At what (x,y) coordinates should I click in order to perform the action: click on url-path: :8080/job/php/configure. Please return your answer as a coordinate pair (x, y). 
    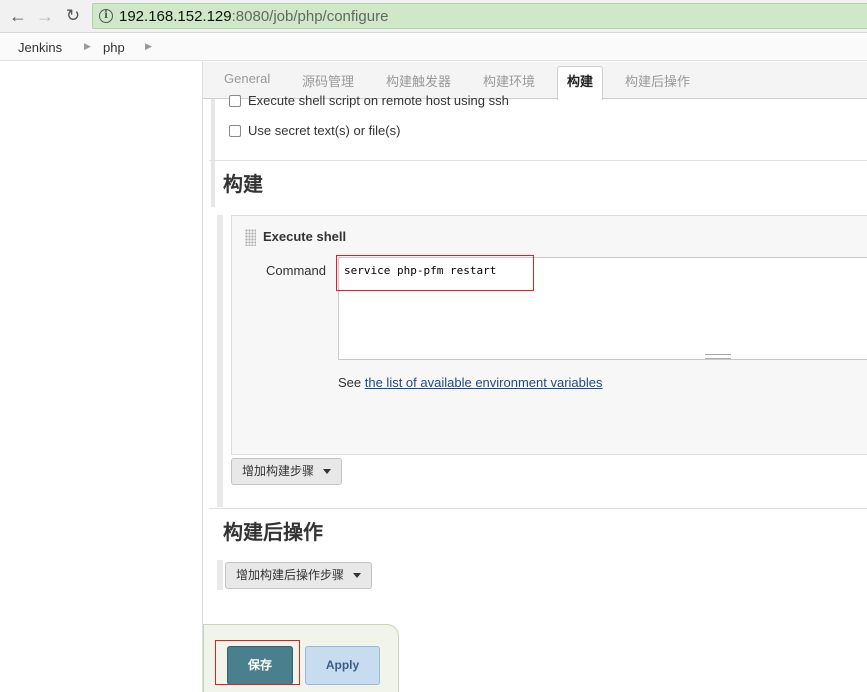
    Looking at the image, I should click on (310, 16).